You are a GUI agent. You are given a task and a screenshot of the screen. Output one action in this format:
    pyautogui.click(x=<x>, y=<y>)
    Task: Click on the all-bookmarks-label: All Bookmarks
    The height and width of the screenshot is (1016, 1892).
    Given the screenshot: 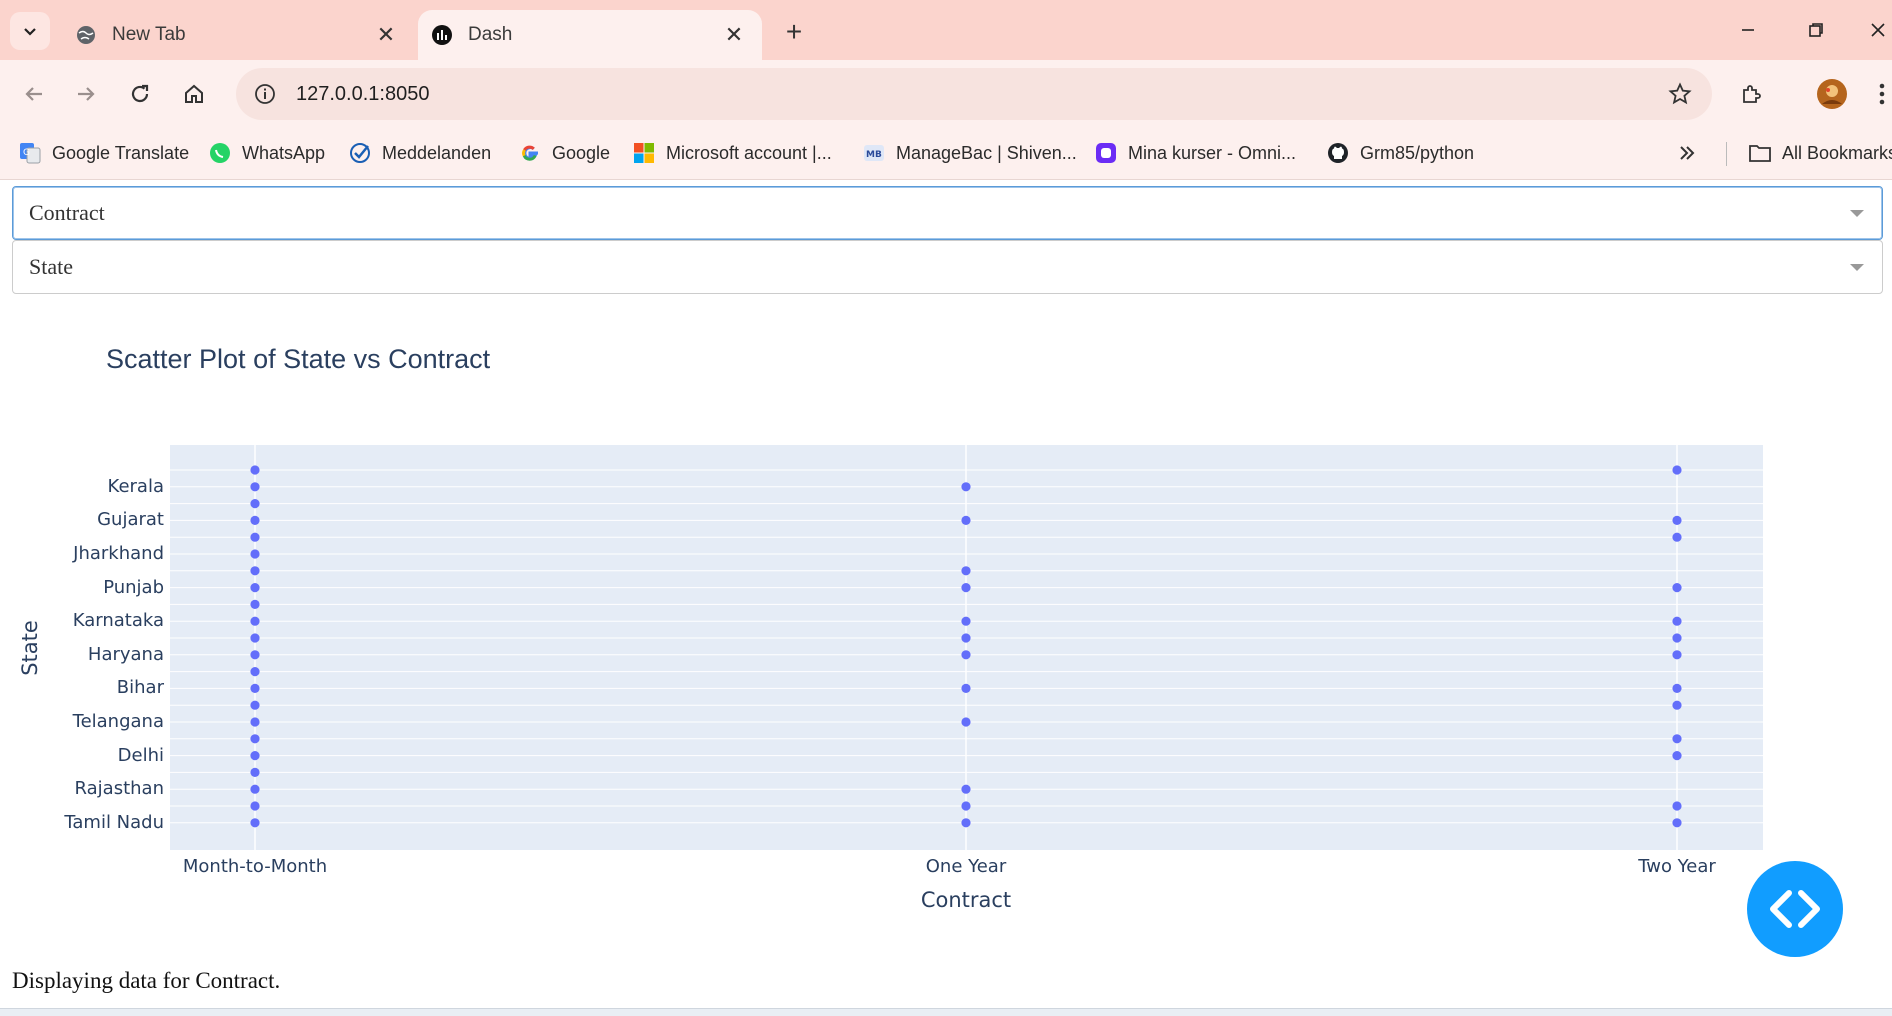 What is the action you would take?
    pyautogui.click(x=1837, y=152)
    